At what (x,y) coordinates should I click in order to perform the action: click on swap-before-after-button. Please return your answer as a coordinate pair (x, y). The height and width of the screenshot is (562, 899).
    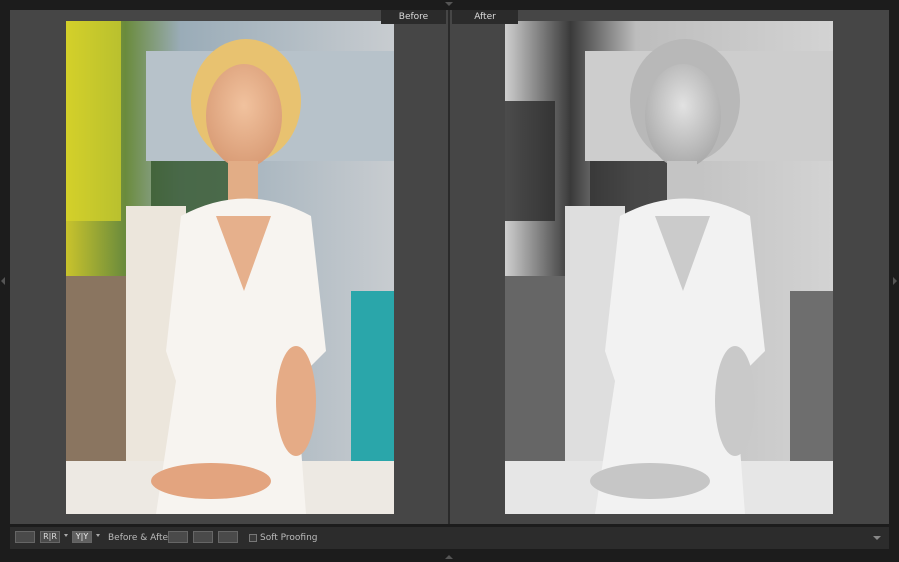
    Looking at the image, I should click on (228, 537).